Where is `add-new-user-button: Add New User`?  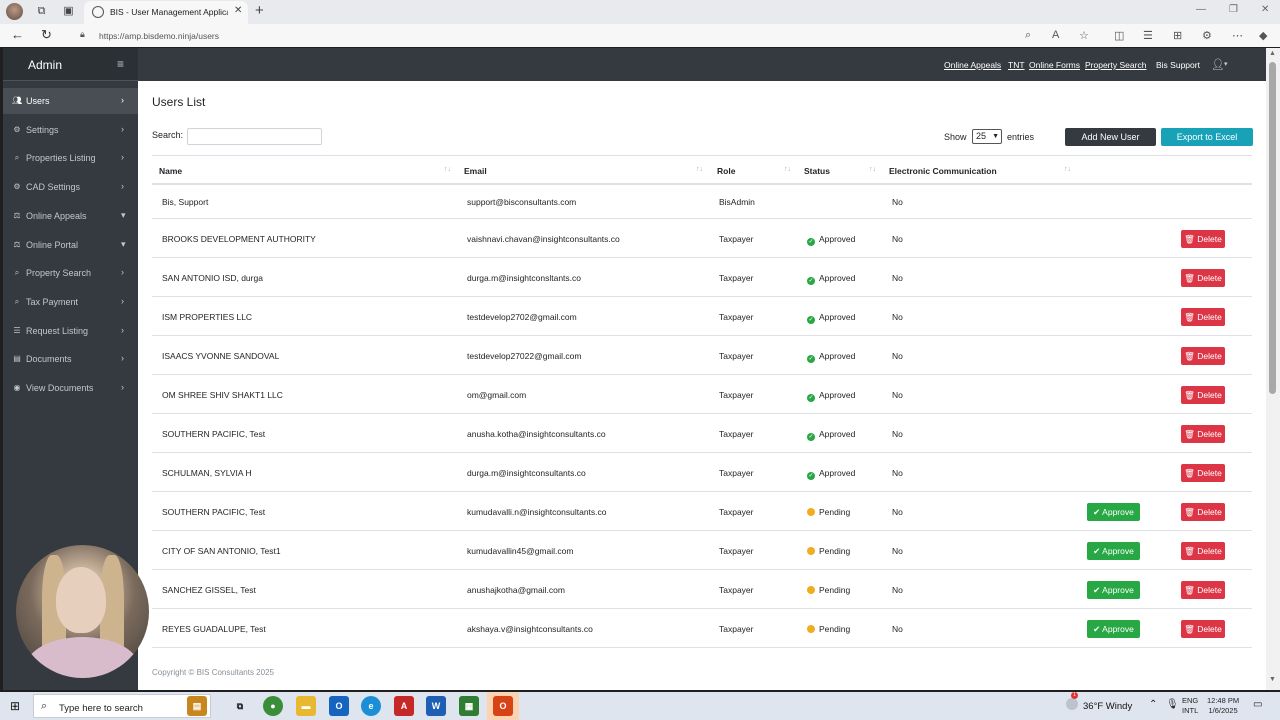 add-new-user-button: Add New User is located at coordinates (1110, 137).